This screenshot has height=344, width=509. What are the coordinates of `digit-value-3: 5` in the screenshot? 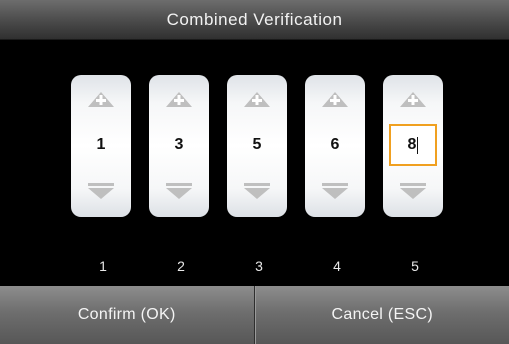 It's located at (257, 145).